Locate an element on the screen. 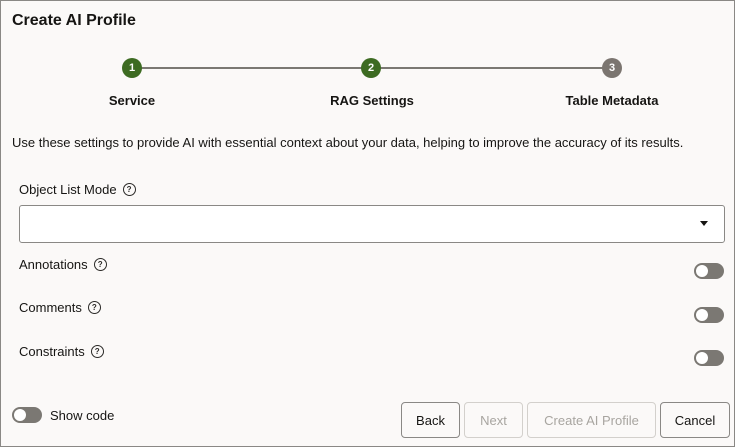  step-2-indicator: 2 is located at coordinates (371, 68).